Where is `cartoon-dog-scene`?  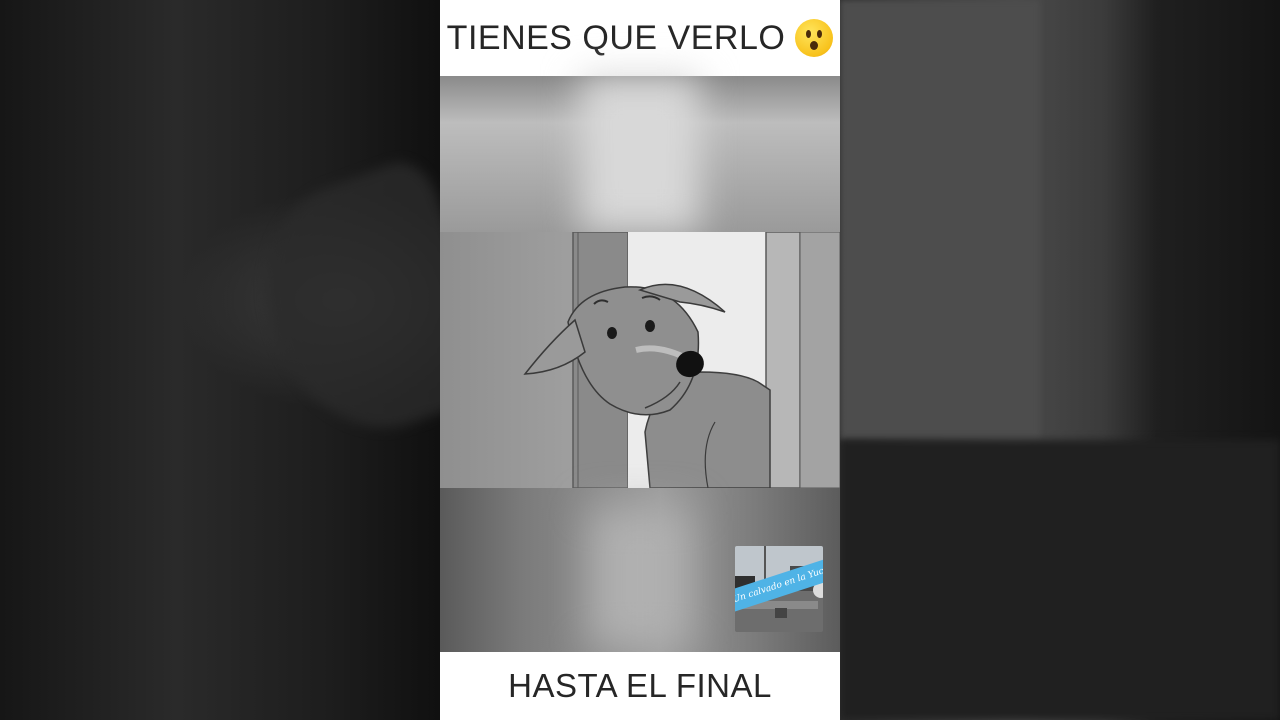
cartoon-dog-scene is located at coordinates (640, 360).